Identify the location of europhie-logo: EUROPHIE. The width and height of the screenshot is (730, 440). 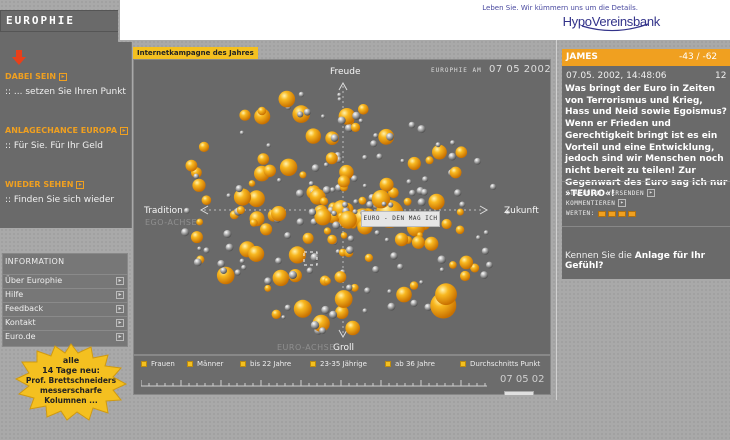
(40, 20).